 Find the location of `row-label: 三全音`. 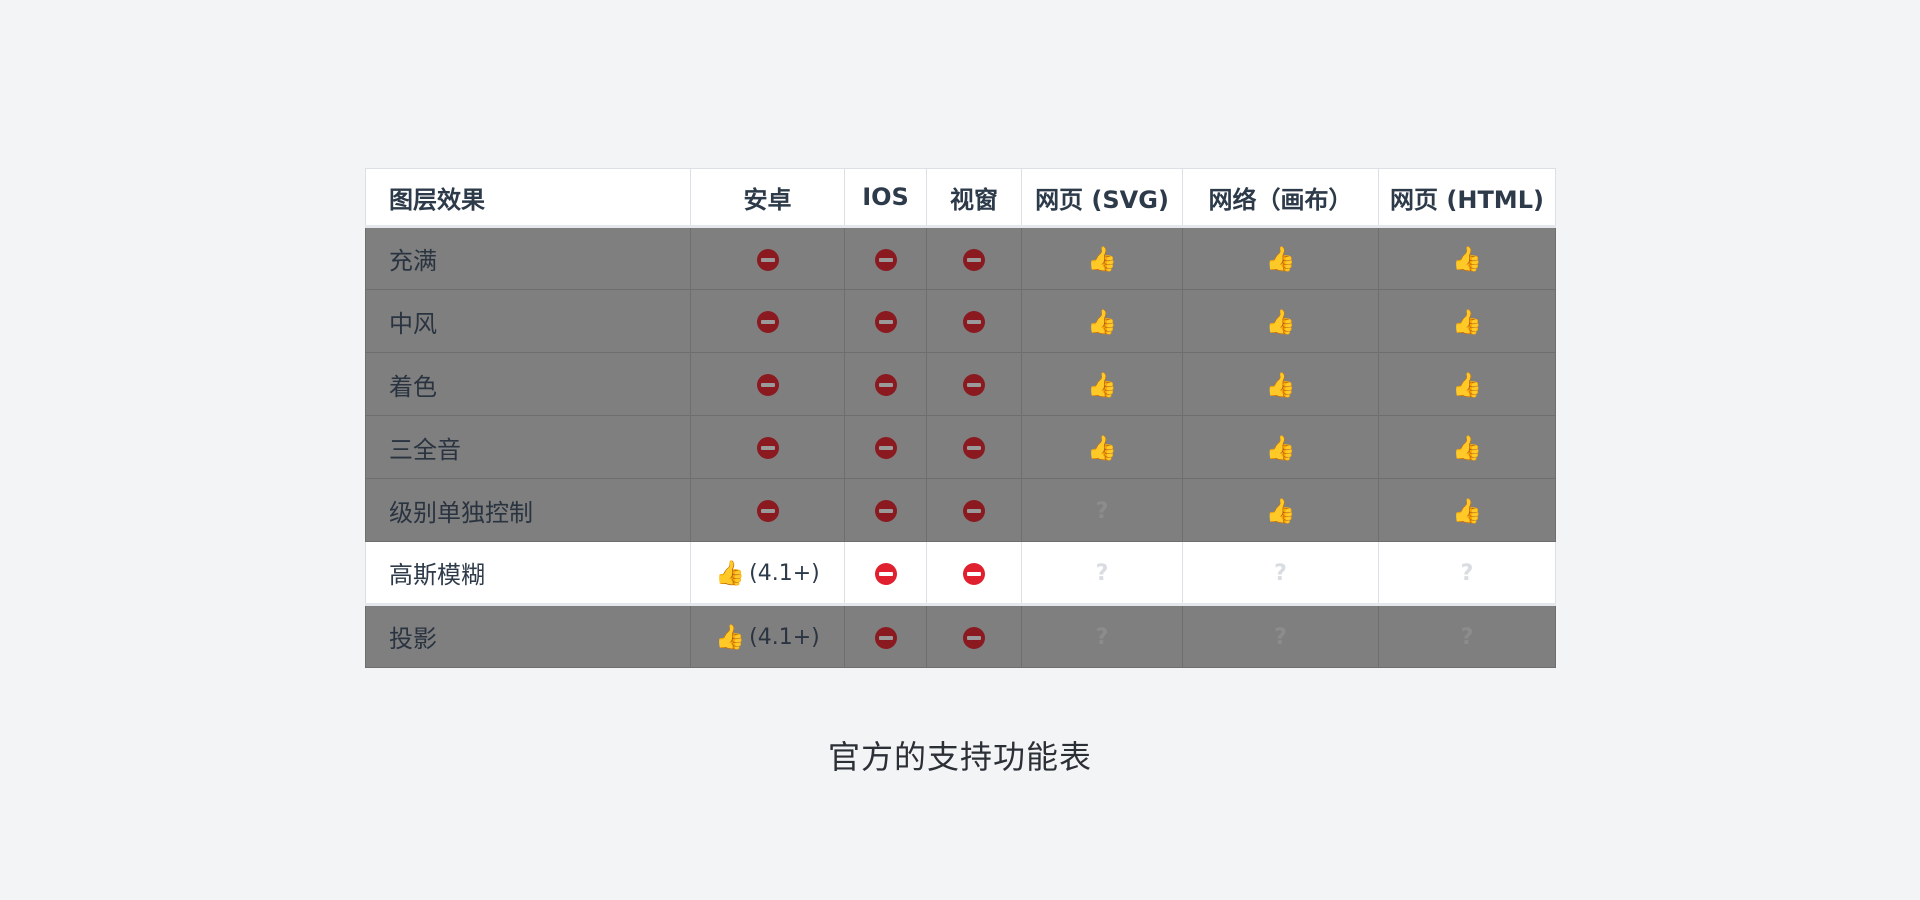

row-label: 三全音 is located at coordinates (528, 447).